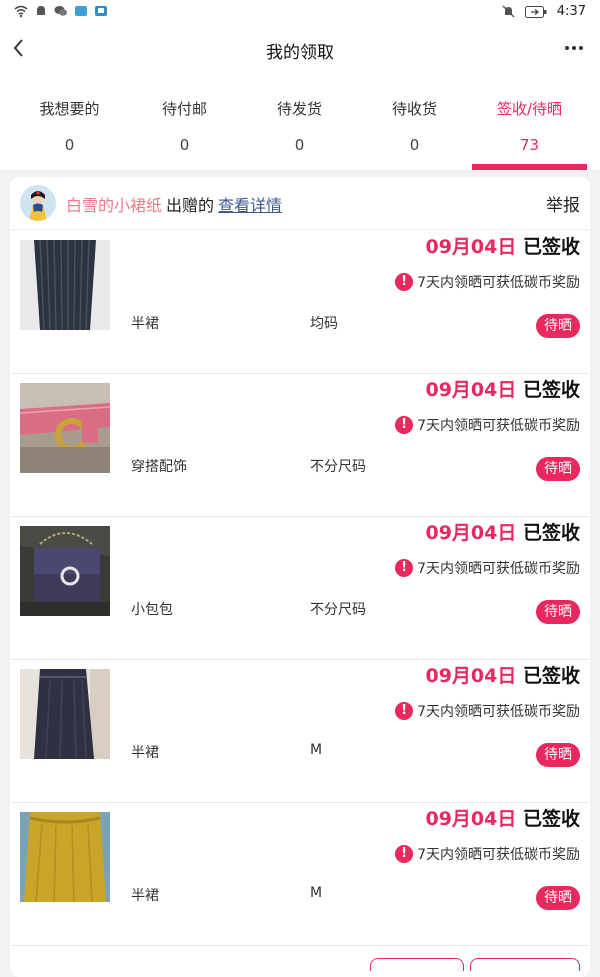 The height and width of the screenshot is (977, 600). Describe the element at coordinates (300, 53) in the screenshot. I see `page-title: 我的领取` at that location.